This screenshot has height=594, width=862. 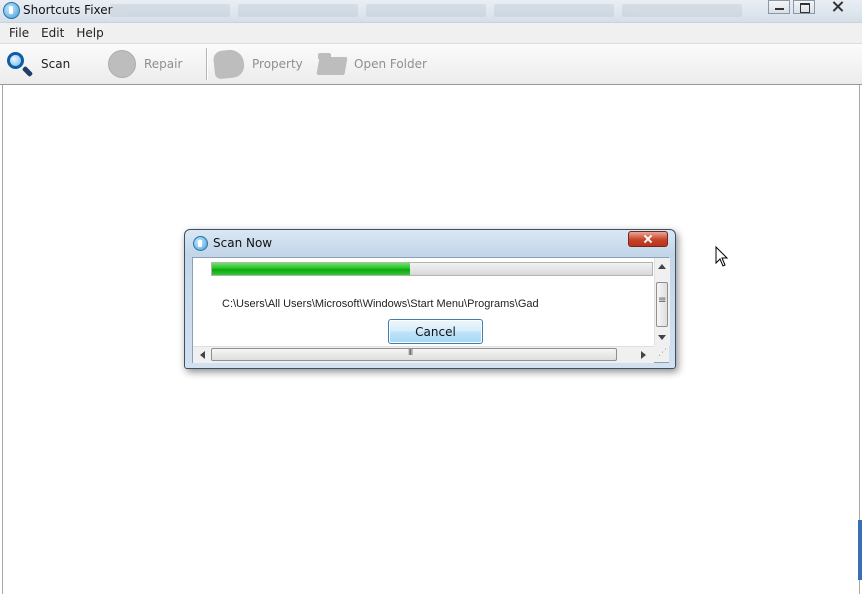 I want to click on menu-file: File, so click(x=17, y=33).